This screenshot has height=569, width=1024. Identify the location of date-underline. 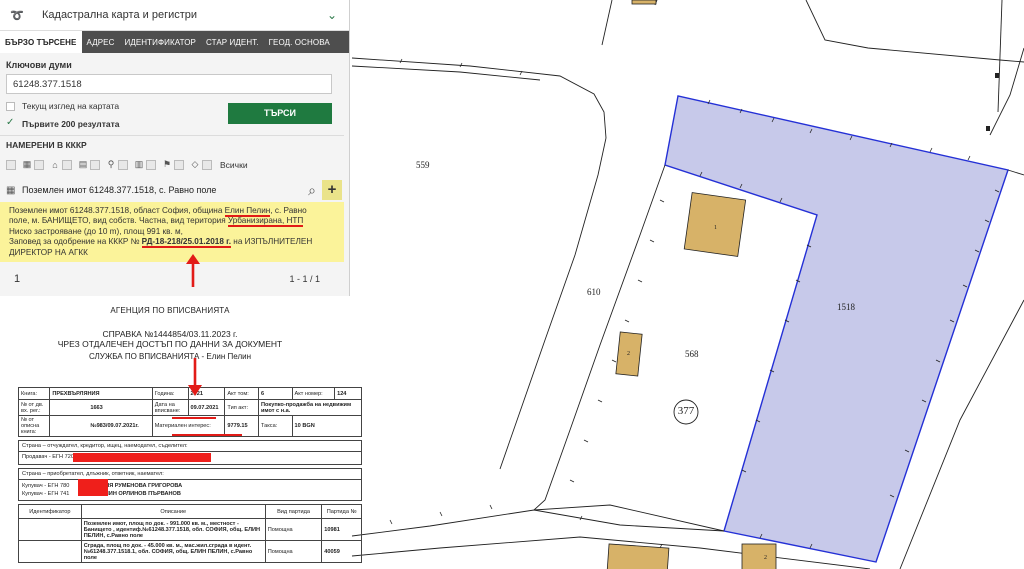
(194, 418).